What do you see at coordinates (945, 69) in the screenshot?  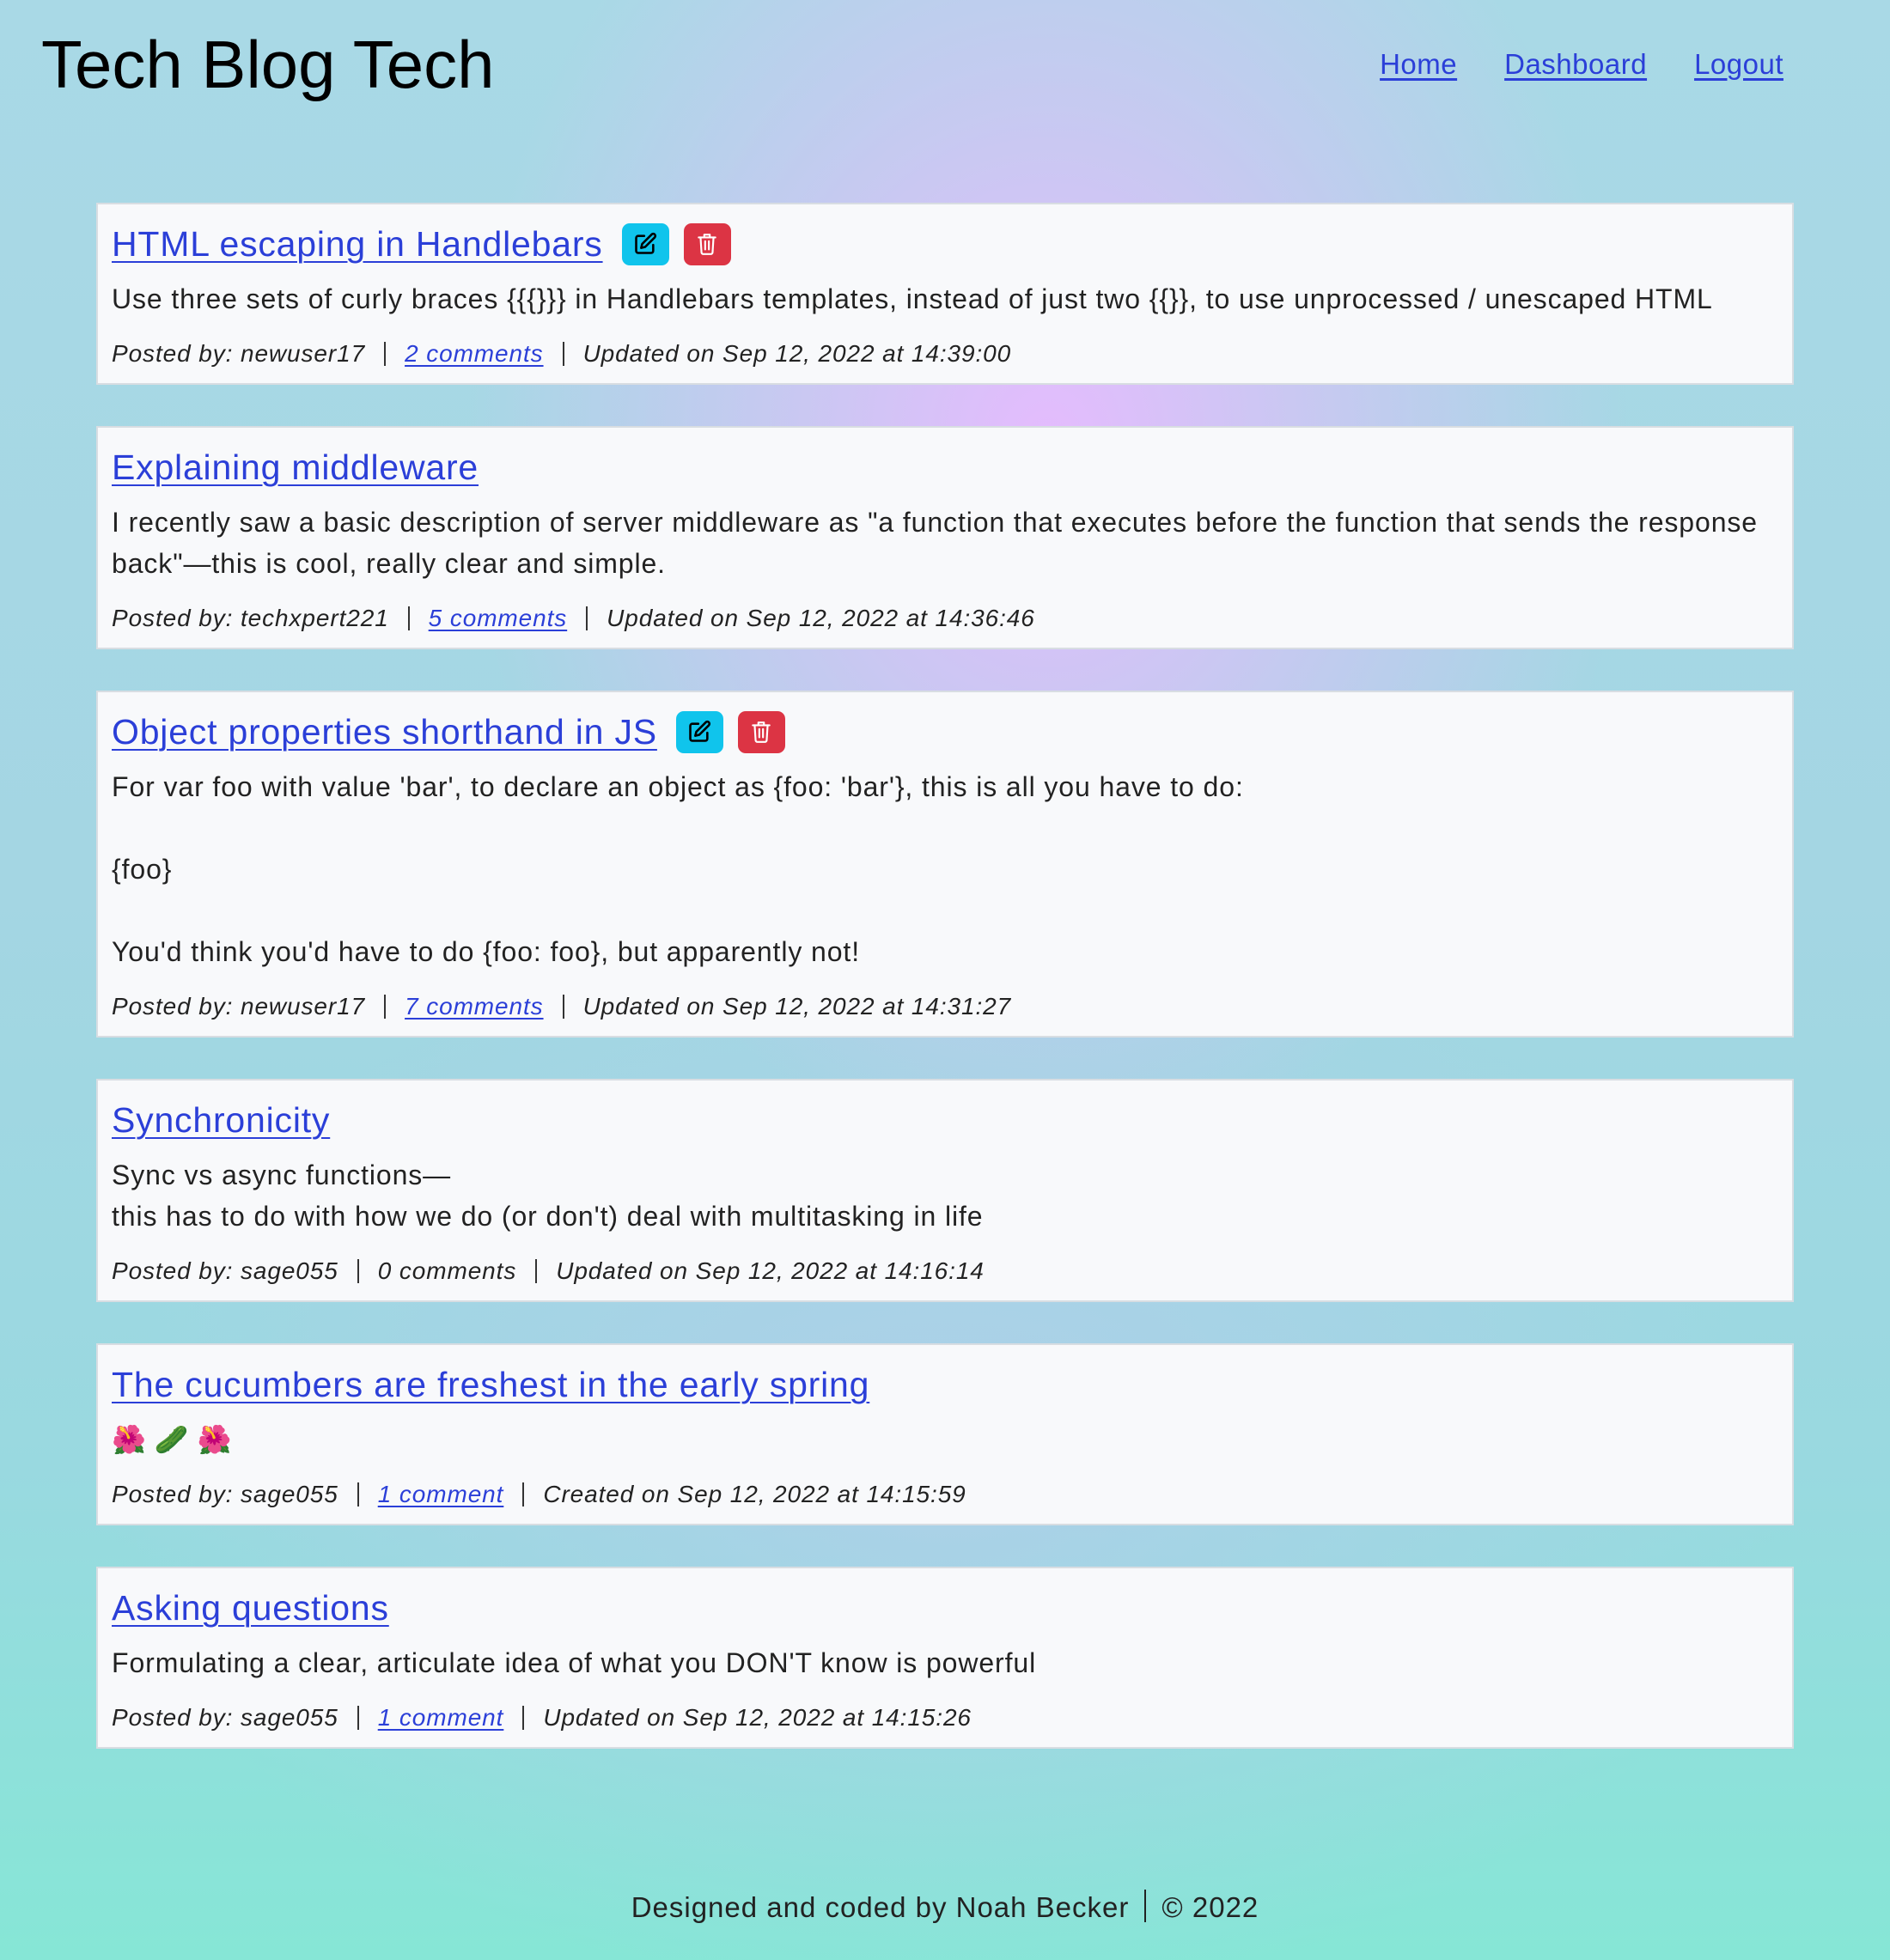 I see `site-header: Tech Blog Tech Home Dashboard Logout` at bounding box center [945, 69].